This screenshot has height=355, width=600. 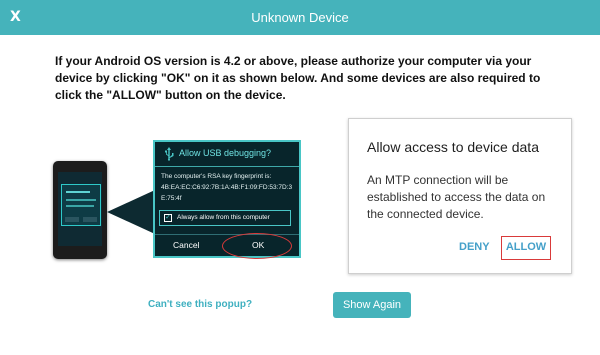 I want to click on window-title: Unknown Device, so click(x=300, y=17).